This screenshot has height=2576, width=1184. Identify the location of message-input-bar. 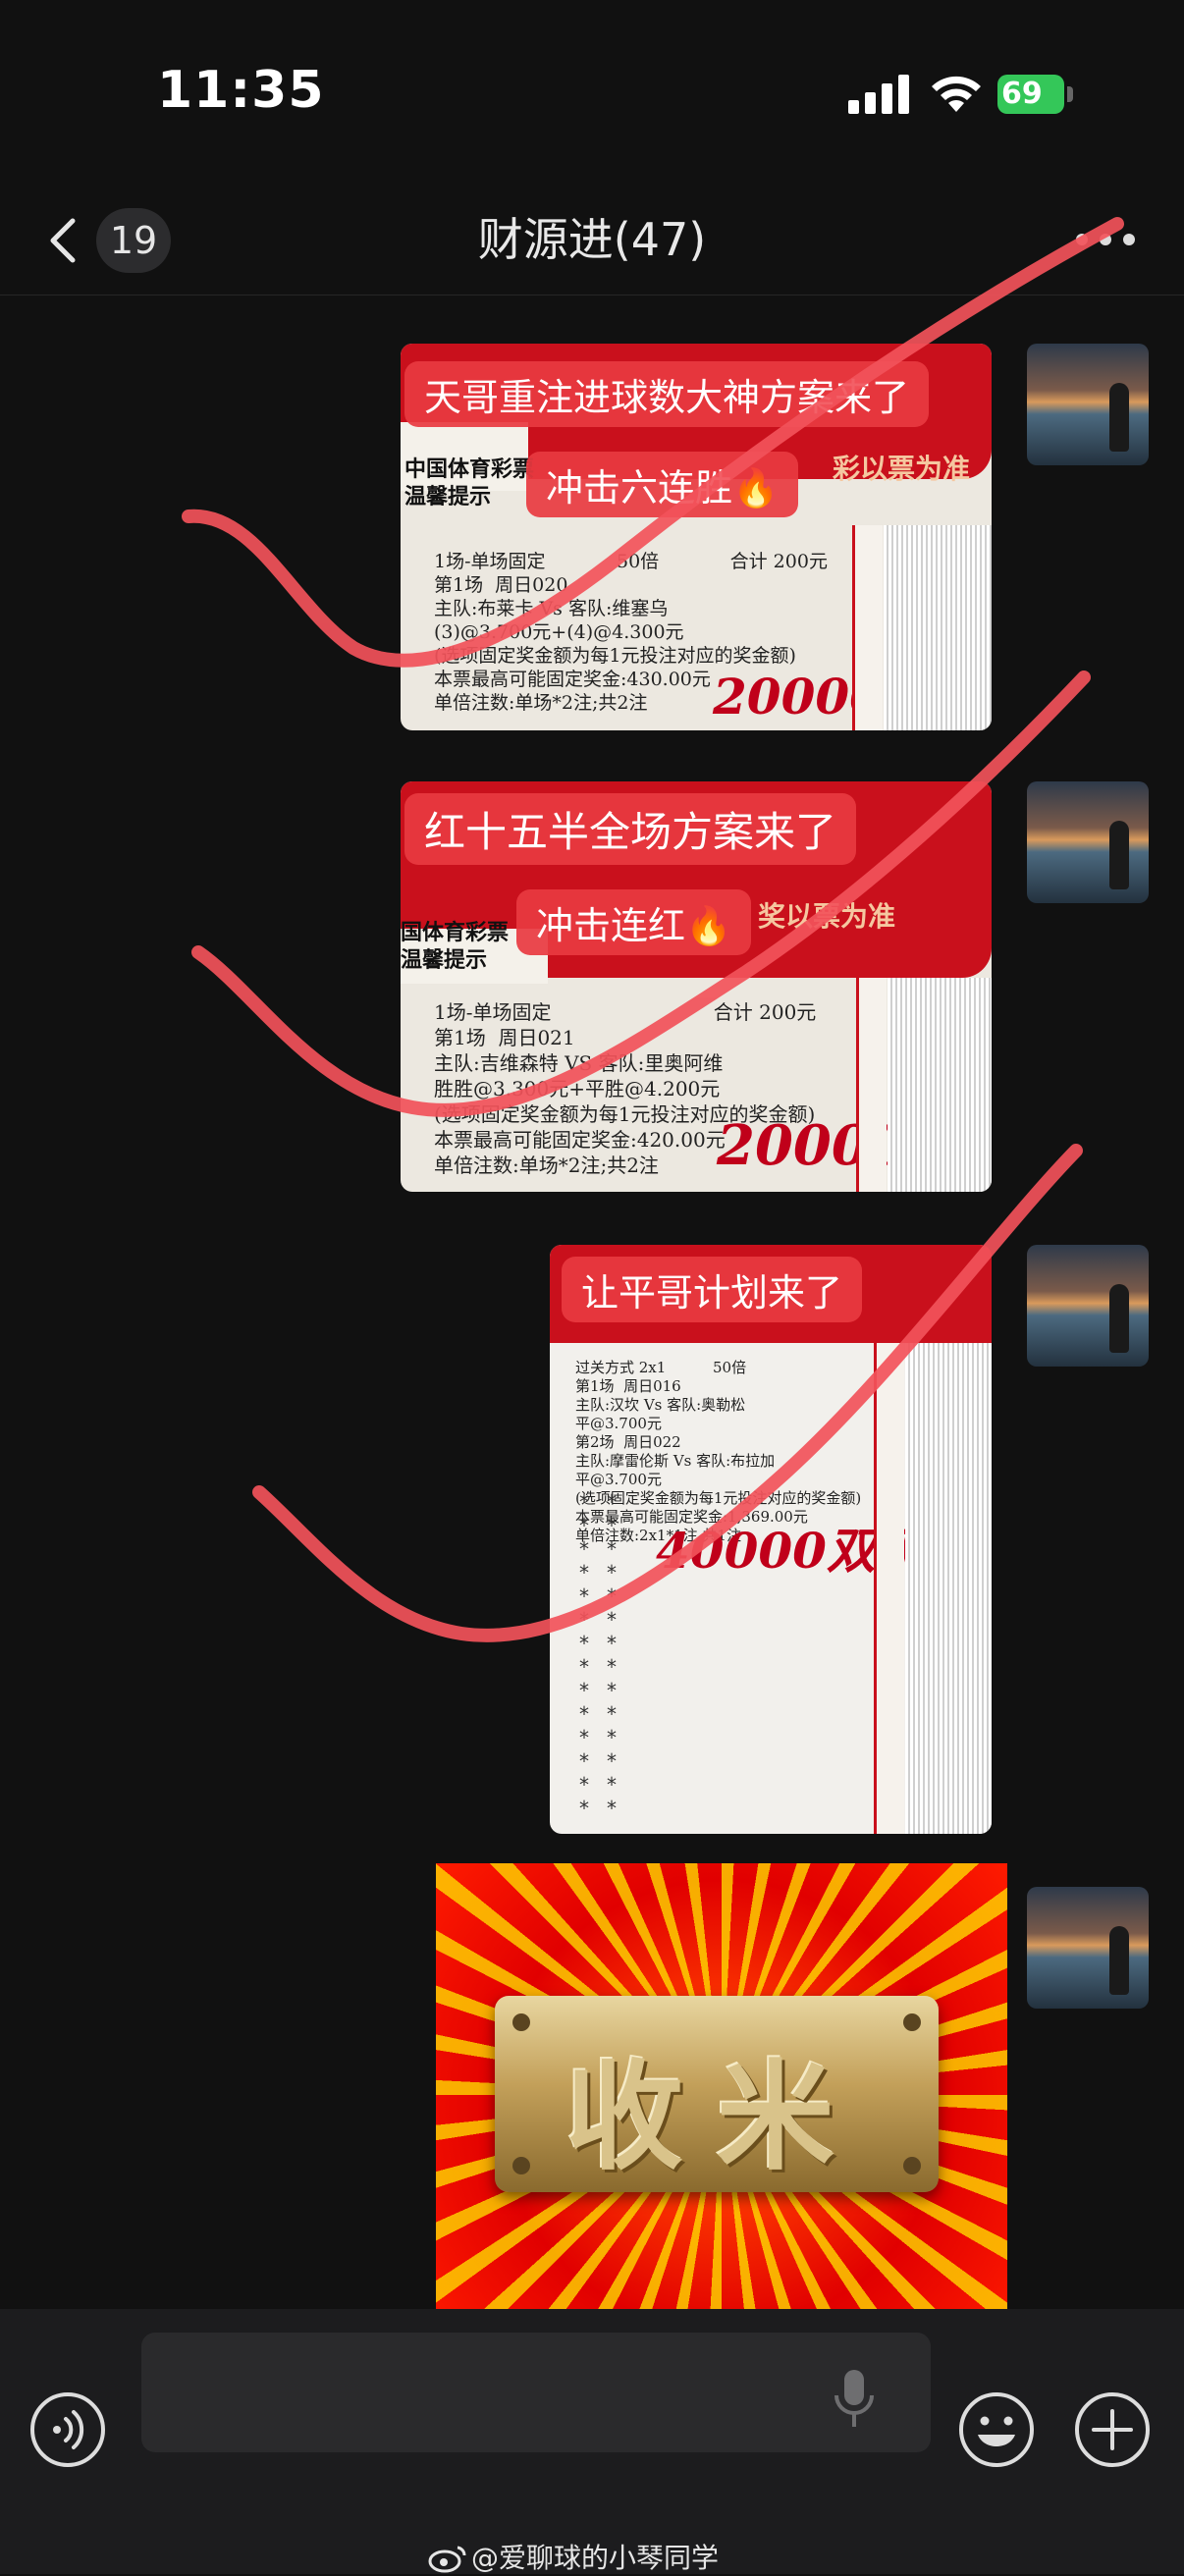
(592, 2441).